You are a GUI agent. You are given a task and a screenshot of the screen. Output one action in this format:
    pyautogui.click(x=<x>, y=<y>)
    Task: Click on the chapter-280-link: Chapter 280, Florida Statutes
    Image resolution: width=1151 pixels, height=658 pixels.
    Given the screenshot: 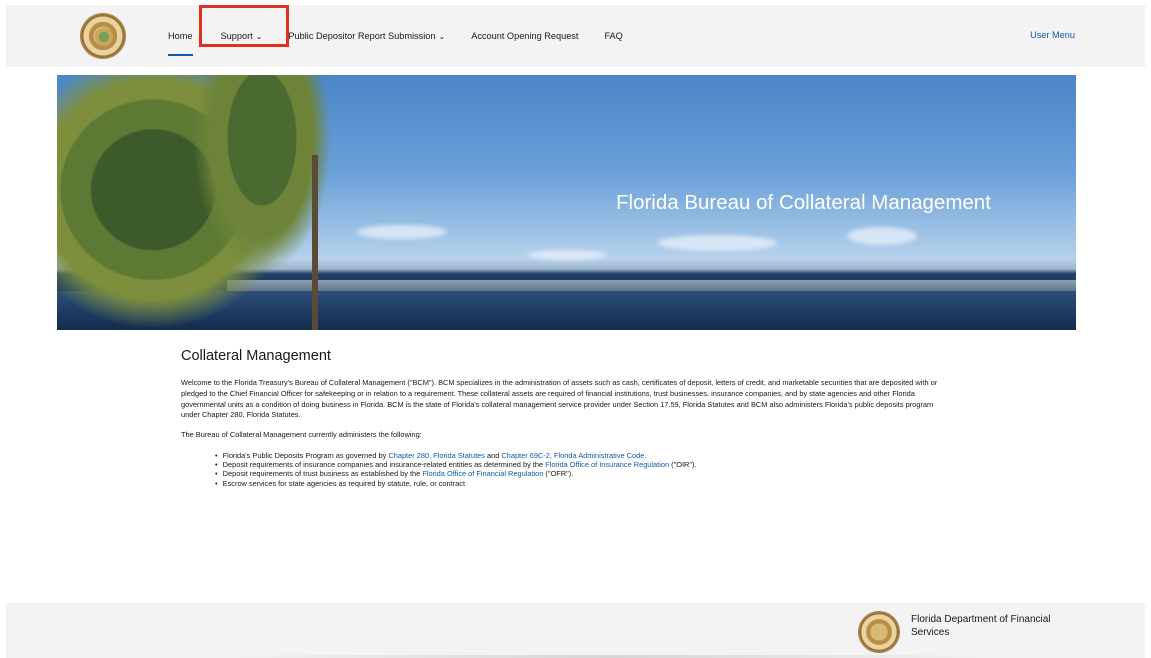 What is the action you would take?
    pyautogui.click(x=436, y=455)
    